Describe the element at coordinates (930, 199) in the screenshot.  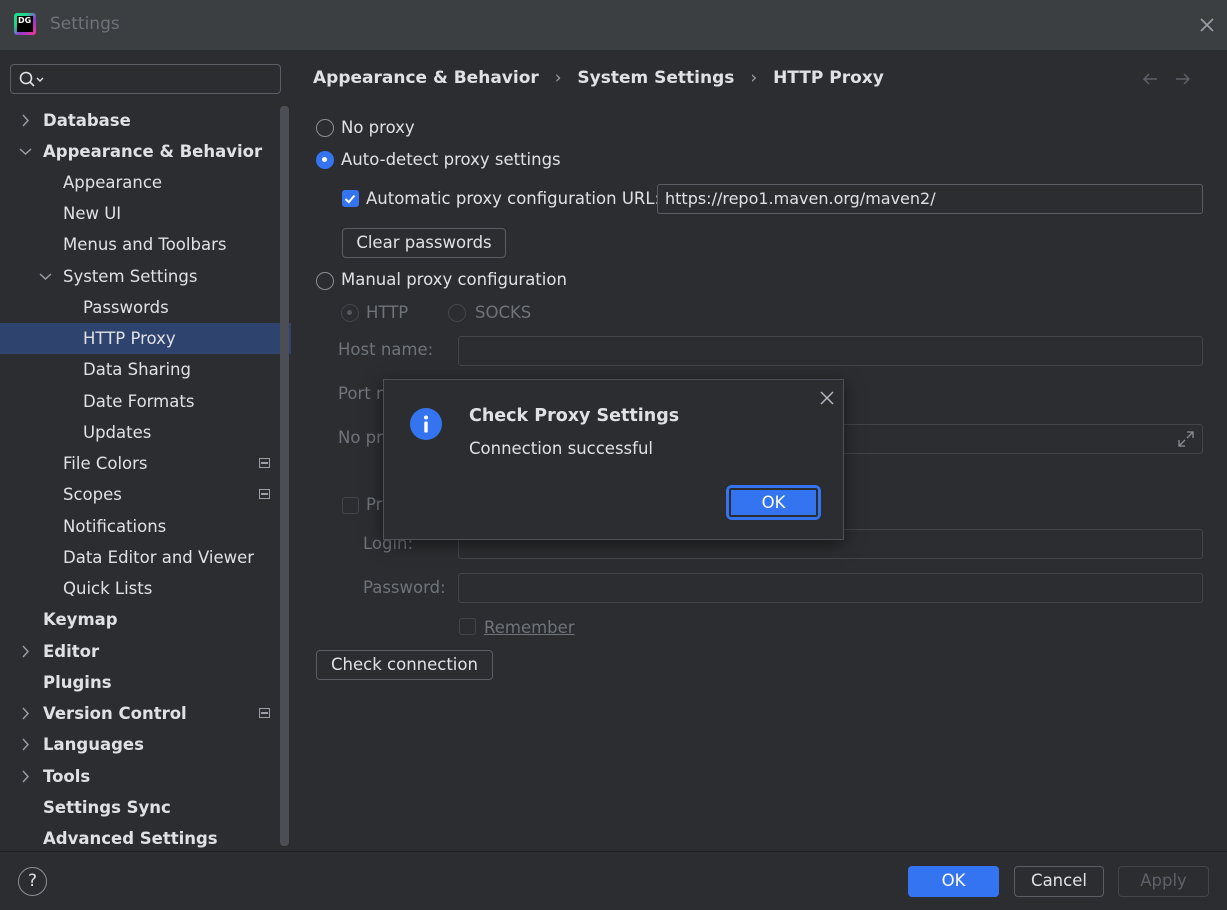
I see `auto-config-url-field: https://repo1.maven.org/maven2/` at that location.